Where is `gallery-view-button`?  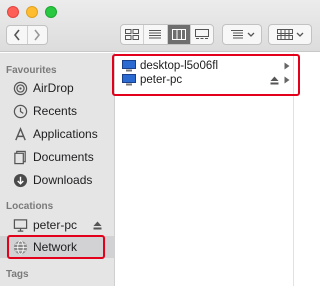
gallery-view-button is located at coordinates (201, 34).